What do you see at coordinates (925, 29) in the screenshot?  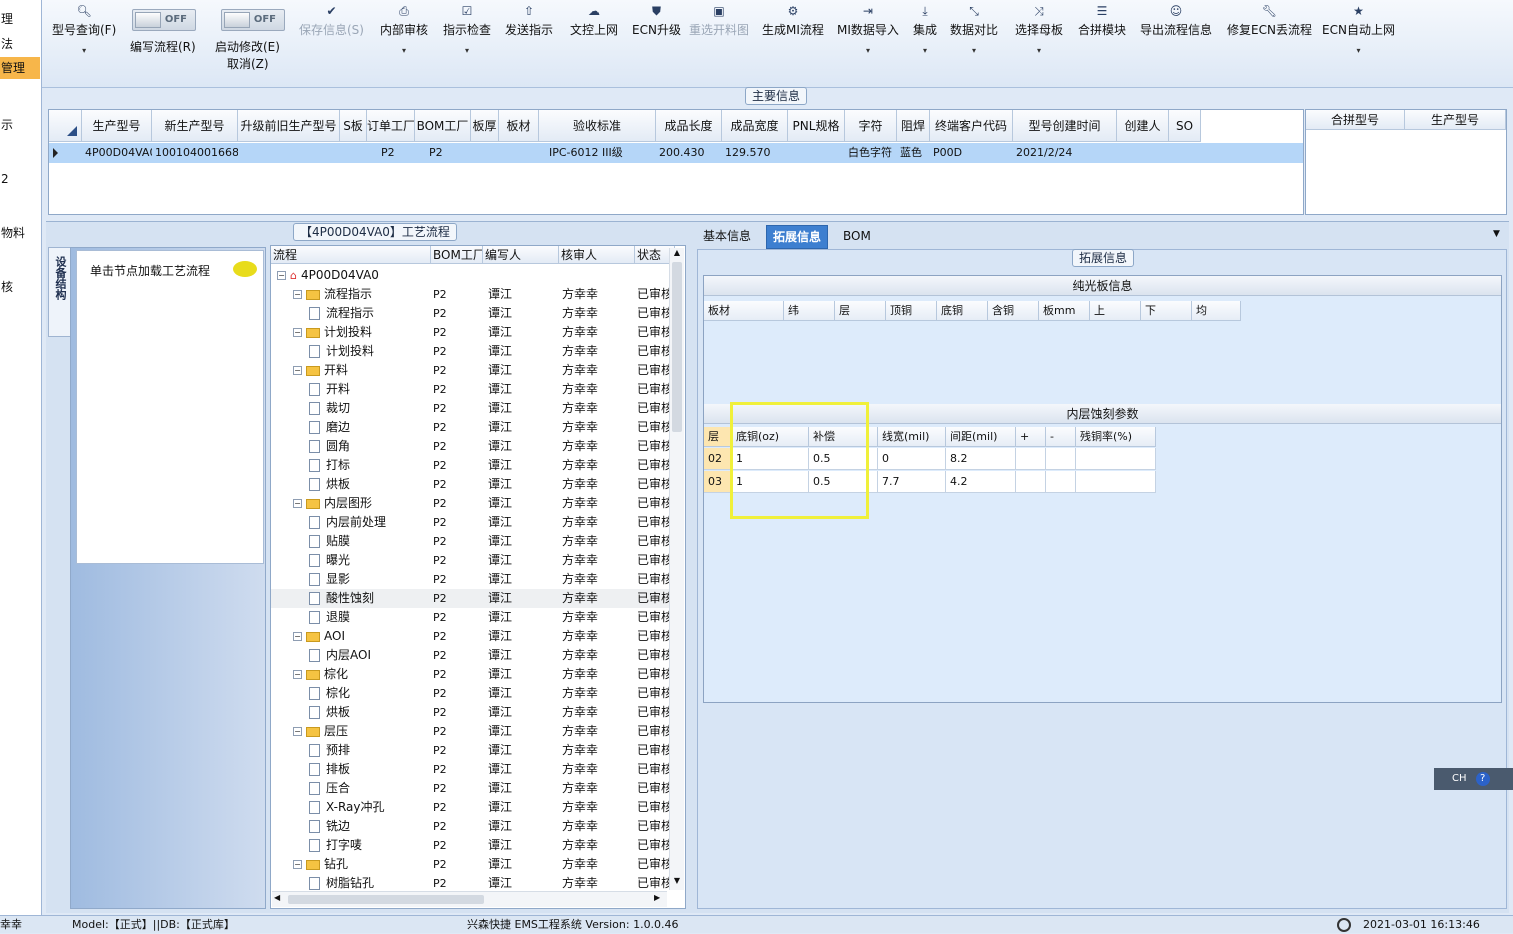 I see `toolbar-button-10: ⤓ 集成 ▾` at bounding box center [925, 29].